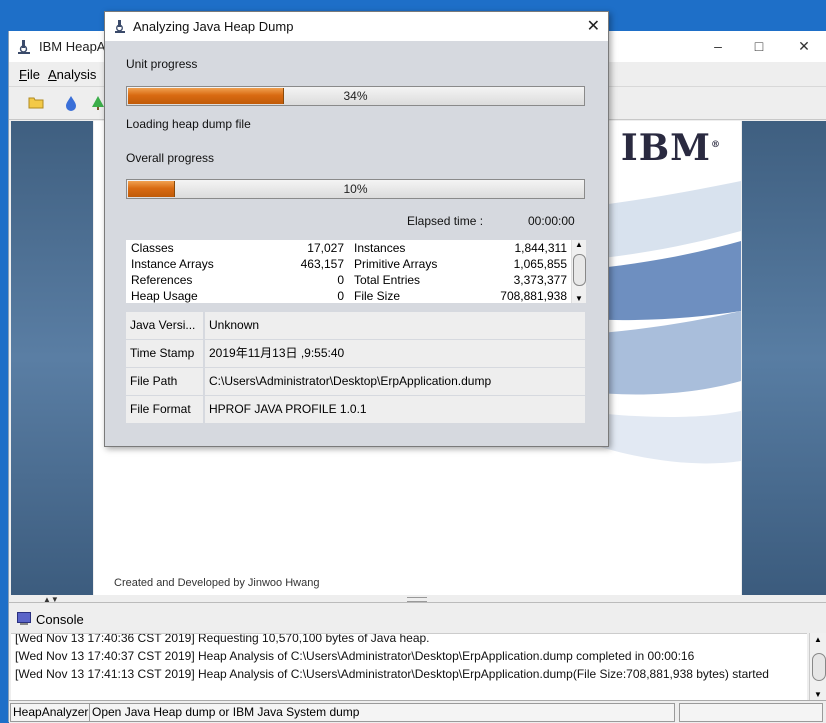  What do you see at coordinates (24, 620) in the screenshot?
I see `console-icon` at bounding box center [24, 620].